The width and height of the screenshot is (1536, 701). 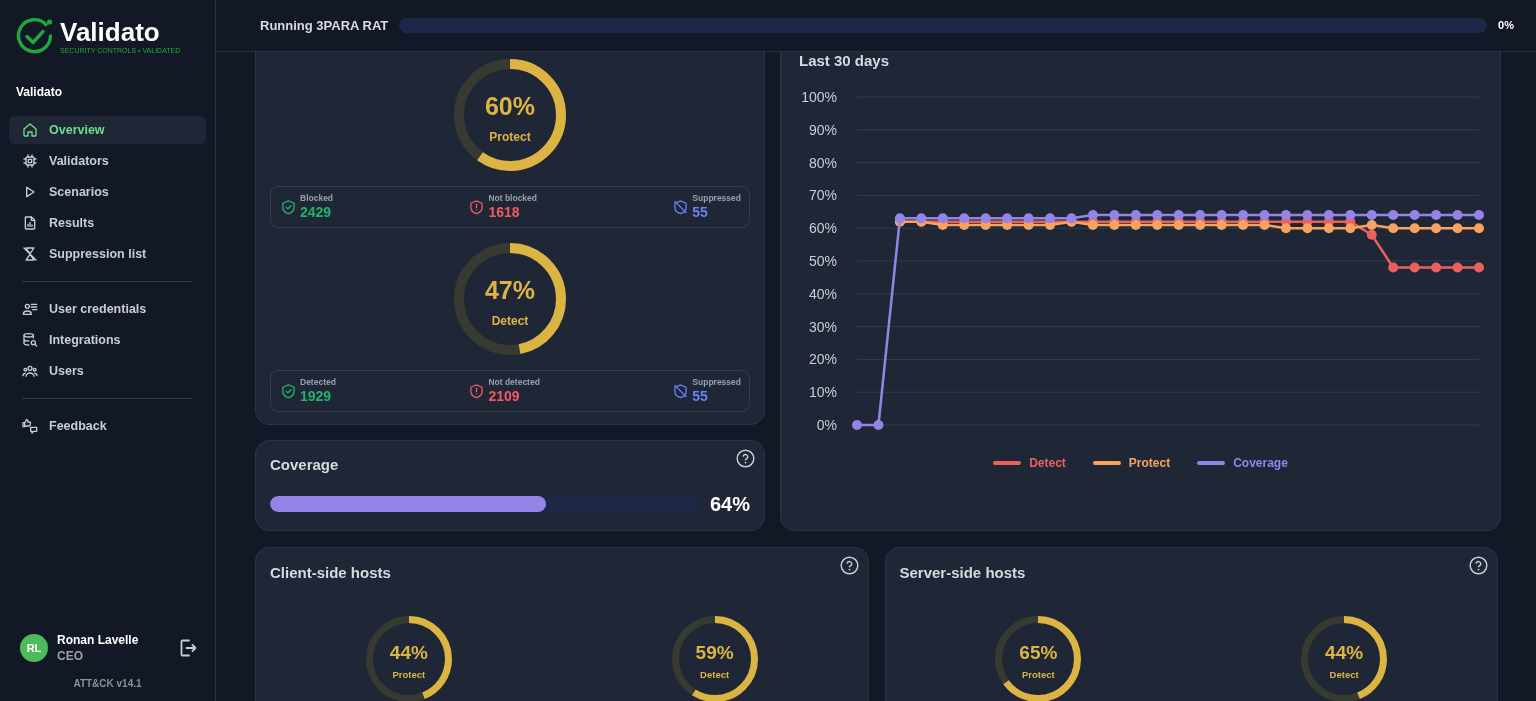 What do you see at coordinates (729, 504) in the screenshot?
I see `coverage-percent: 64%` at bounding box center [729, 504].